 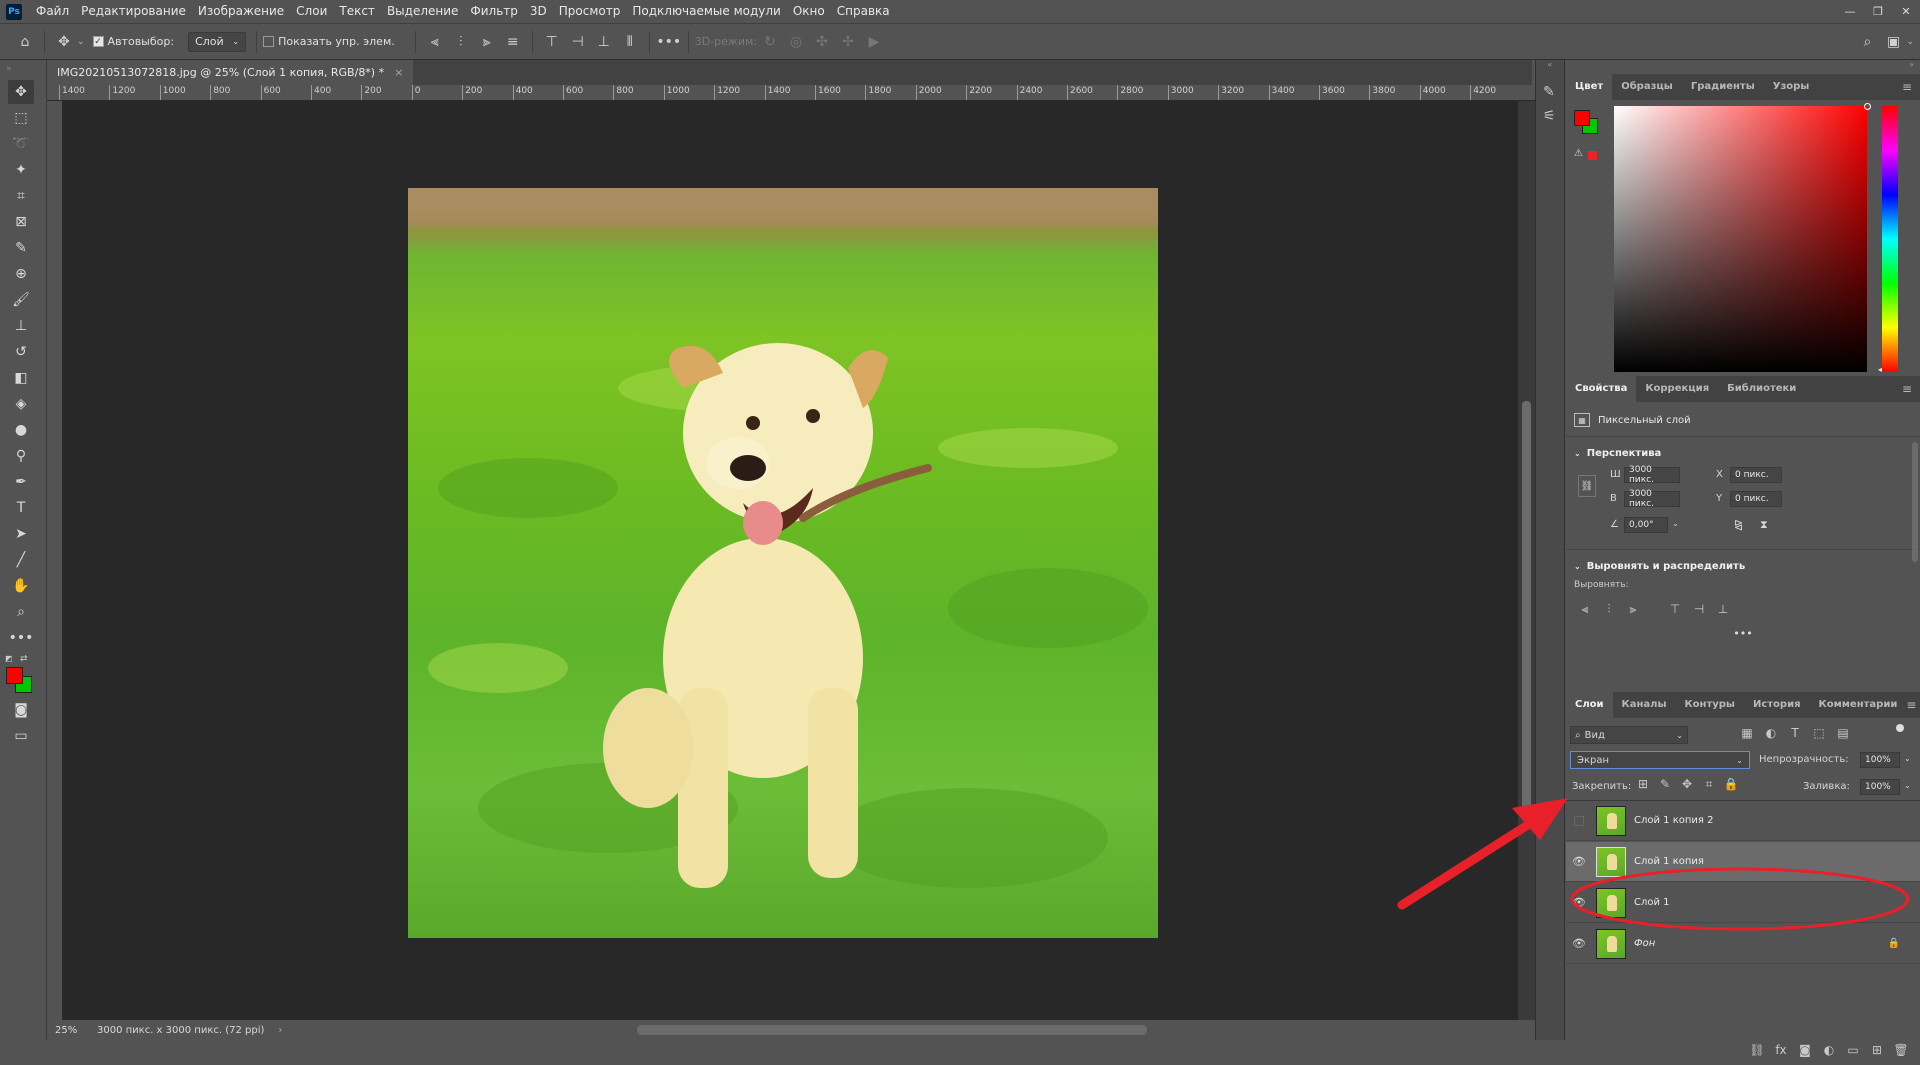 I want to click on menu-filter: Фильтр, so click(x=493, y=11).